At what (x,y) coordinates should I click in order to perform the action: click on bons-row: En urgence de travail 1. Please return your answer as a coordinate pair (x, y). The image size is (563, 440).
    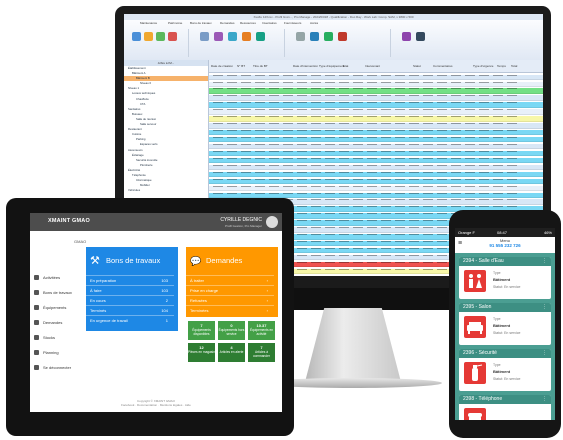
    Looking at the image, I should click on (130, 320).